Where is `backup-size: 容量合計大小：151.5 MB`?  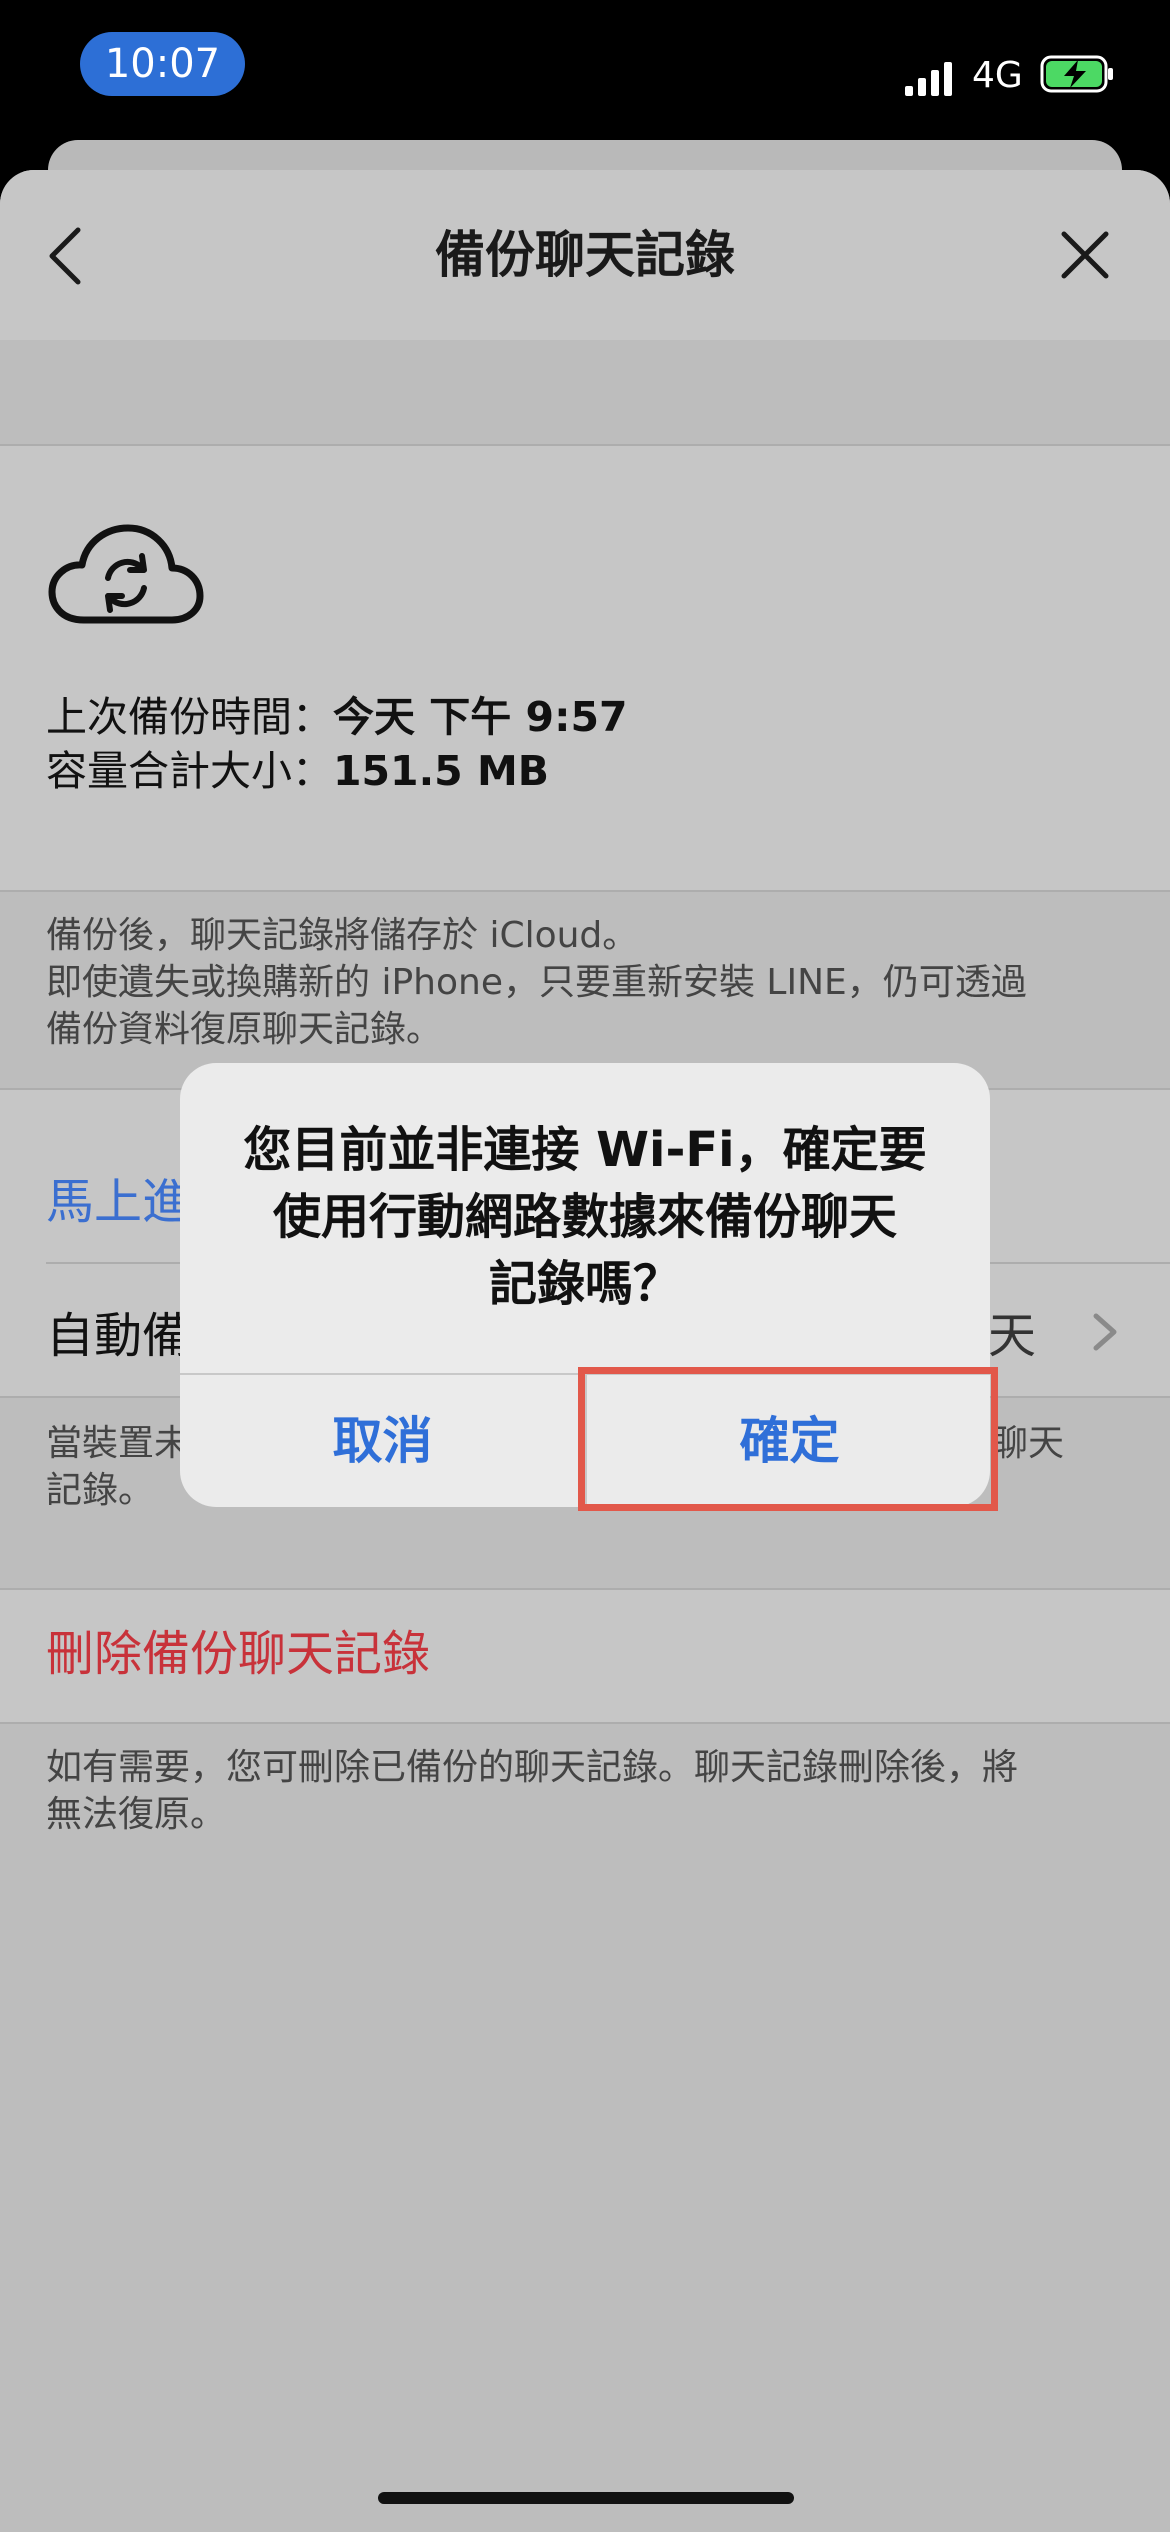
backup-size: 容量合計大小：151.5 MB is located at coordinates (297, 771).